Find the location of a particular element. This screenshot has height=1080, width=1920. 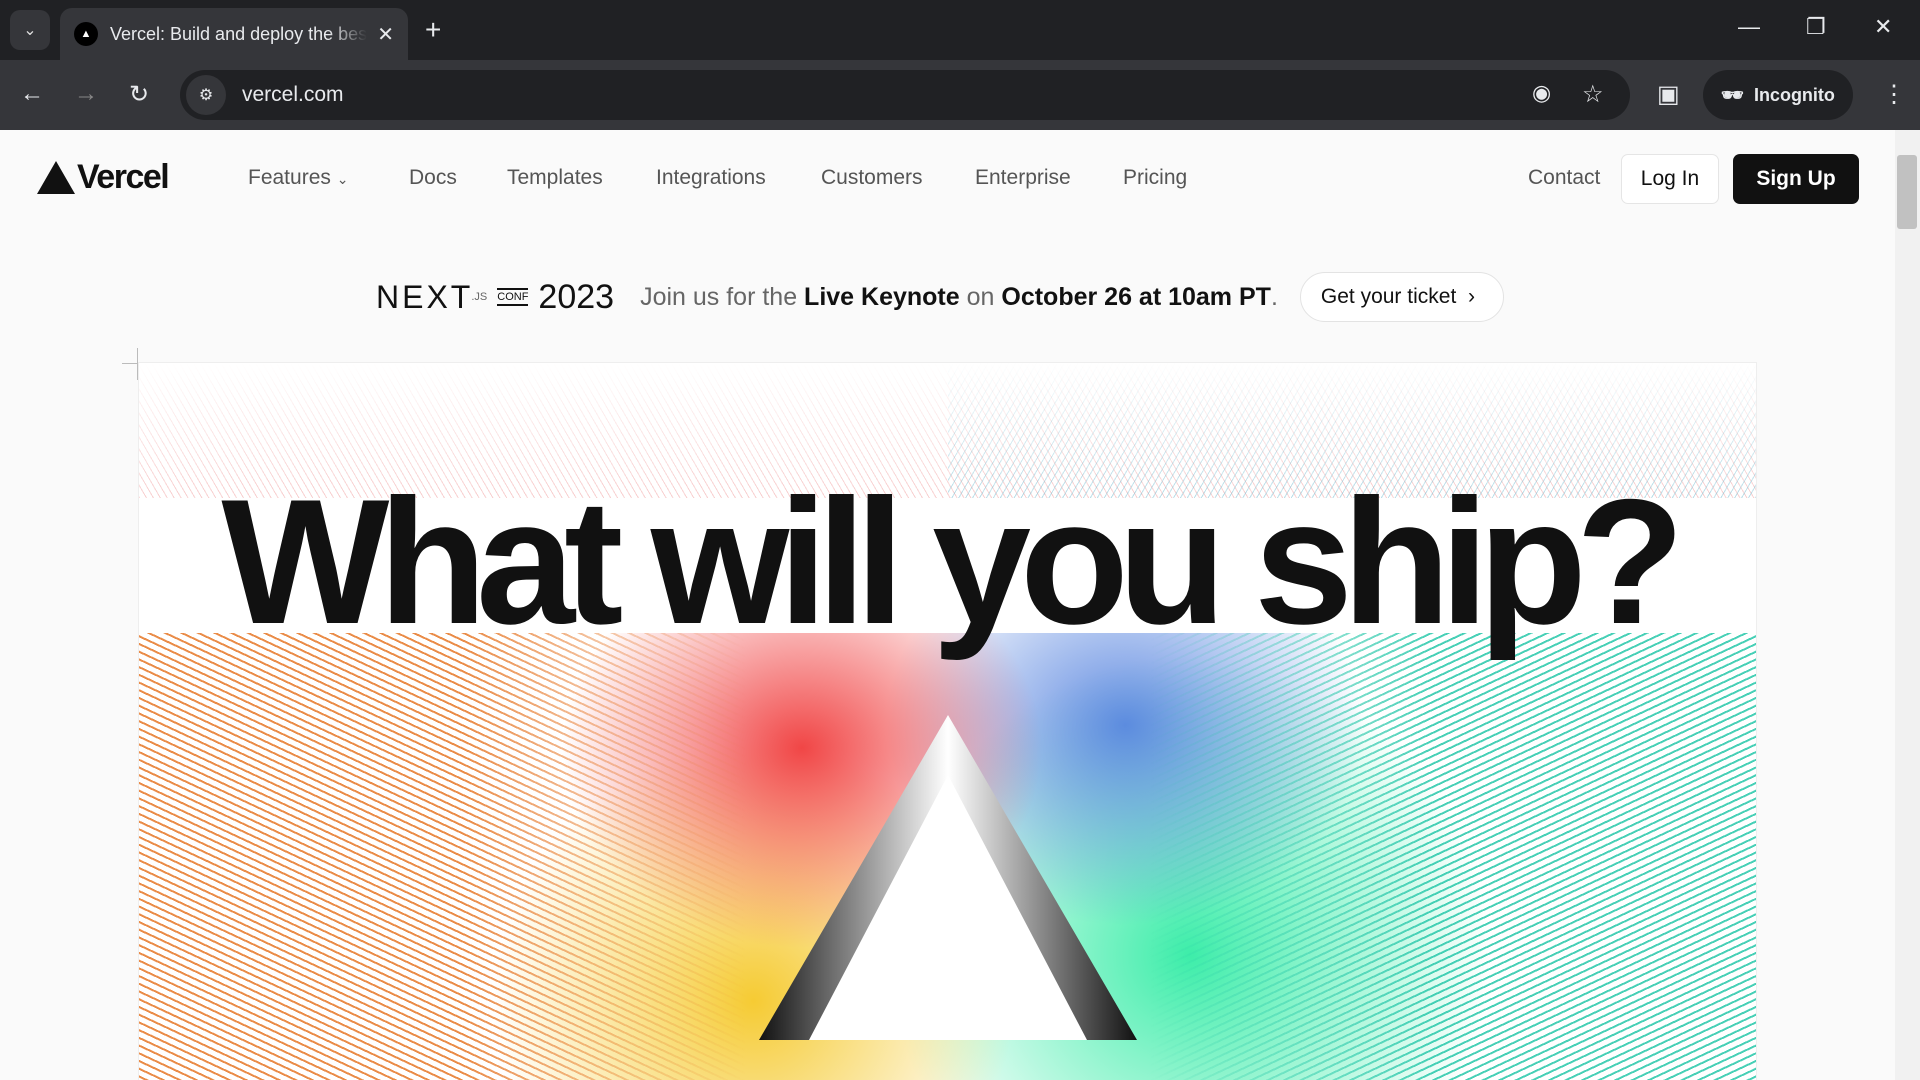

nav-customers: Customers is located at coordinates (872, 178).